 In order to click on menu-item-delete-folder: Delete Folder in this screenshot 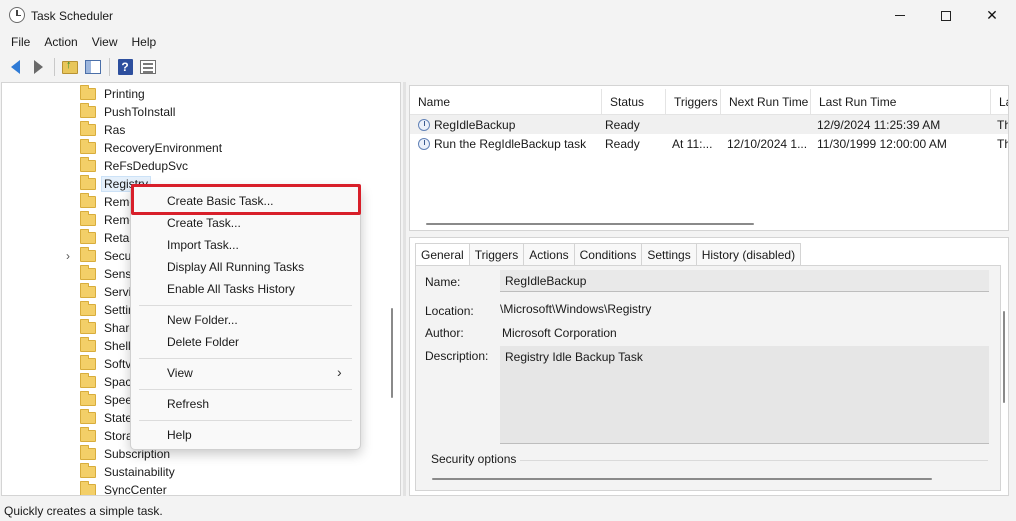, I will do `click(203, 342)`.